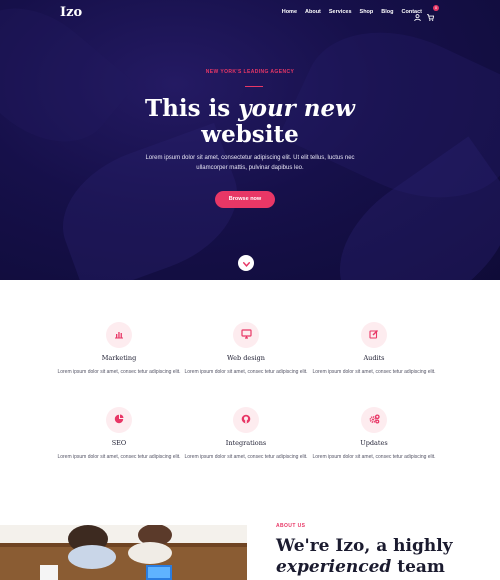  Describe the element at coordinates (296, 108) in the screenshot. I see `headline-emphasis: your new` at that location.